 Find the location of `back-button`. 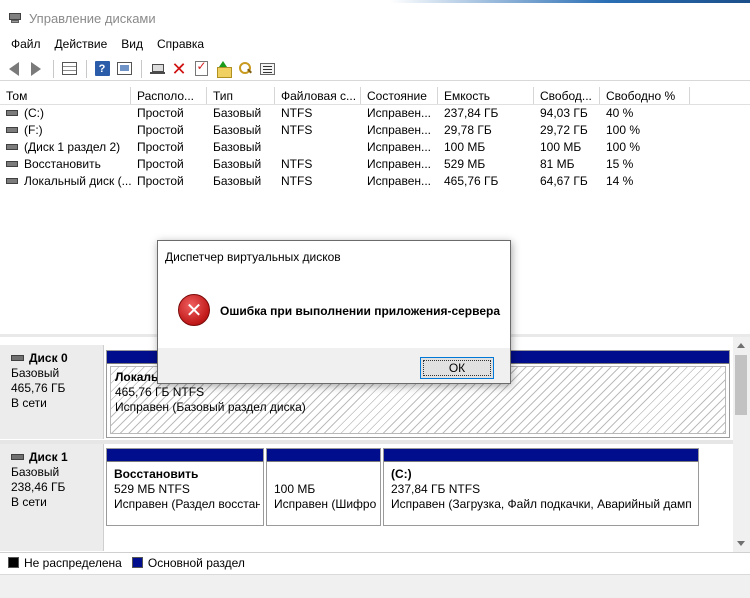

back-button is located at coordinates (14, 69).